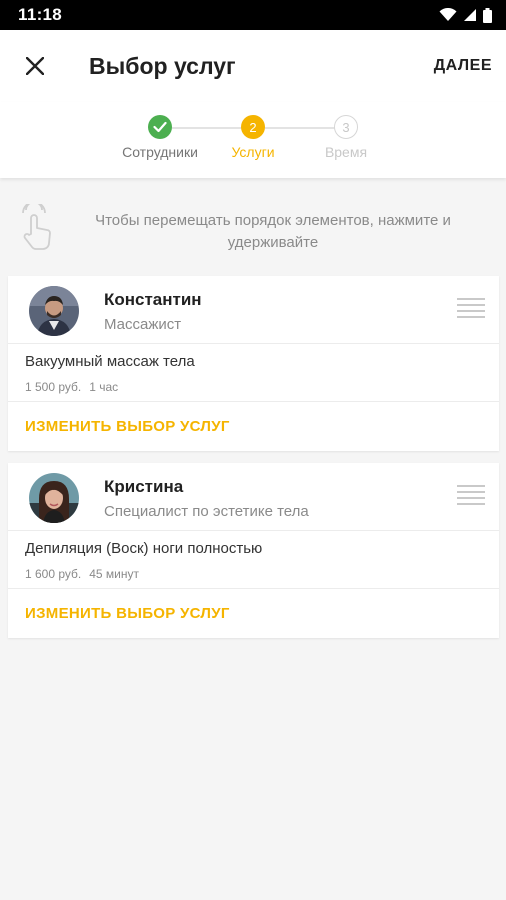  I want to click on step-label: Услуги, so click(253, 152).